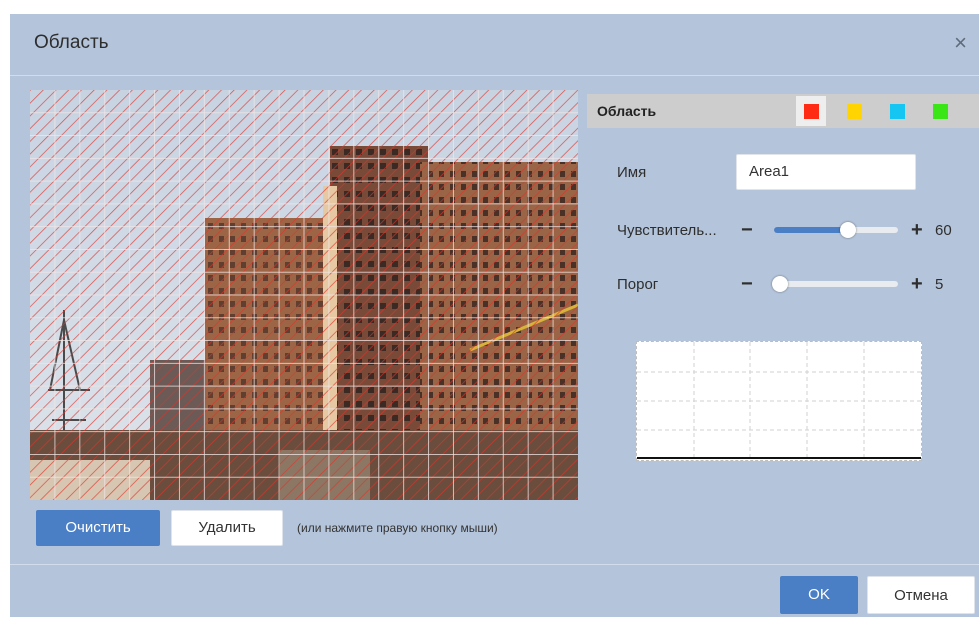  Describe the element at coordinates (917, 284) in the screenshot. I see `threshold-plus-button: +` at that location.